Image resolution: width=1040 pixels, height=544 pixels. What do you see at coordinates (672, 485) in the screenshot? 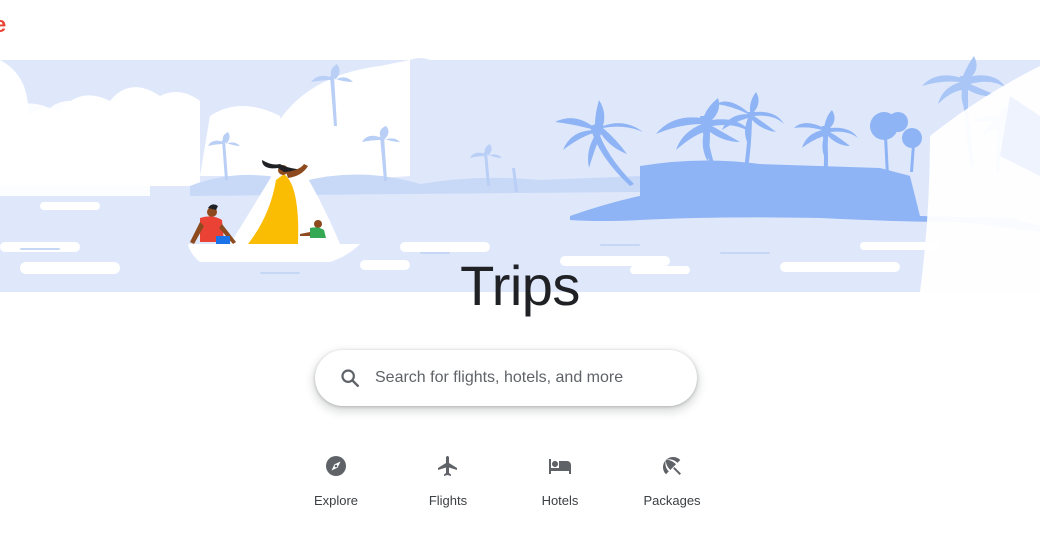
I see `category-packages: Packages` at bounding box center [672, 485].